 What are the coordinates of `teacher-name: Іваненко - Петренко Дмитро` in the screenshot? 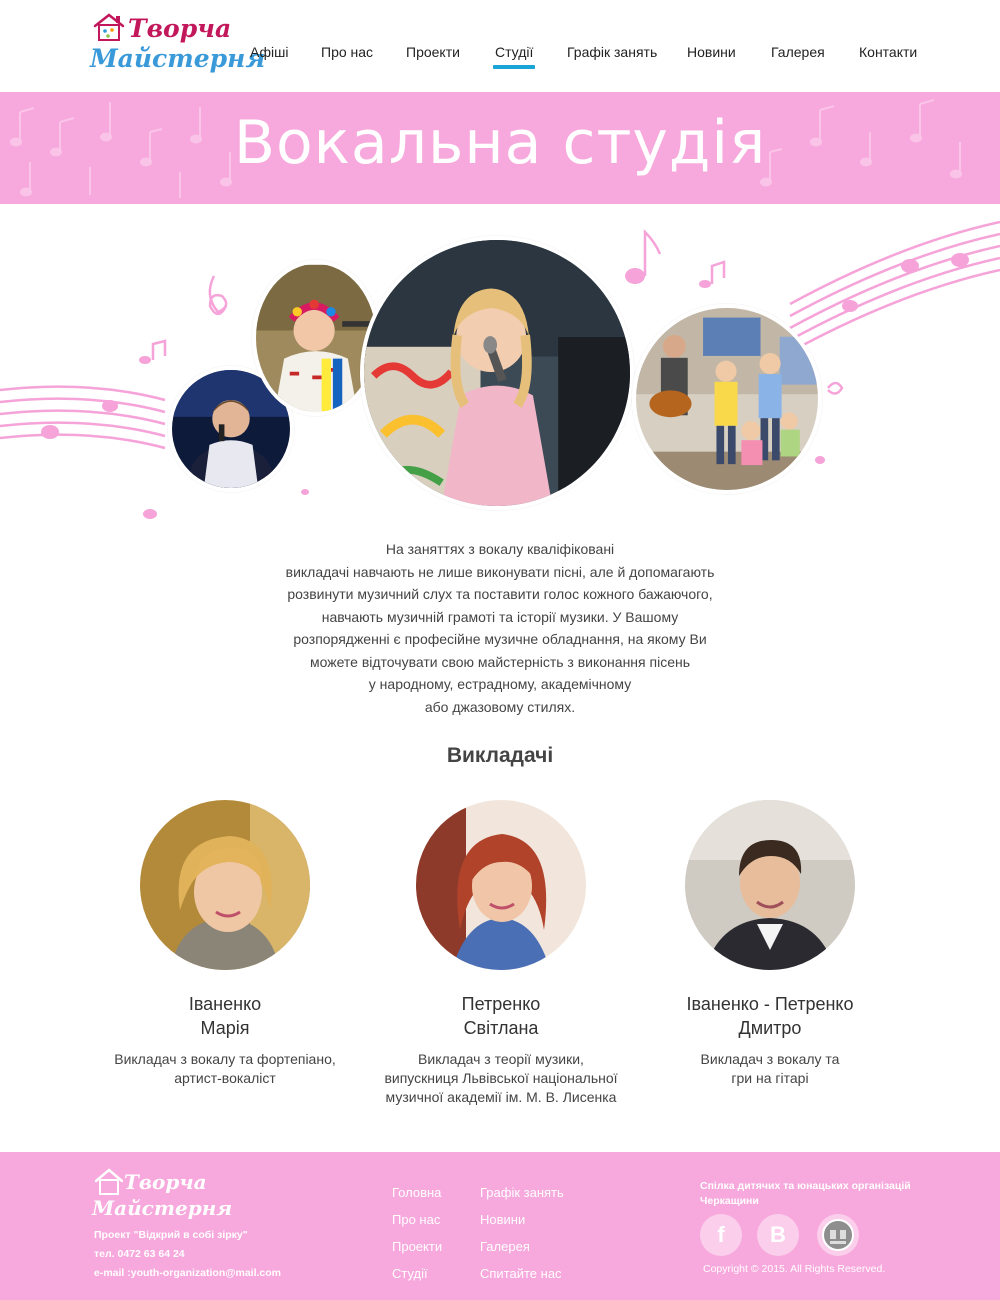 It's located at (770, 1016).